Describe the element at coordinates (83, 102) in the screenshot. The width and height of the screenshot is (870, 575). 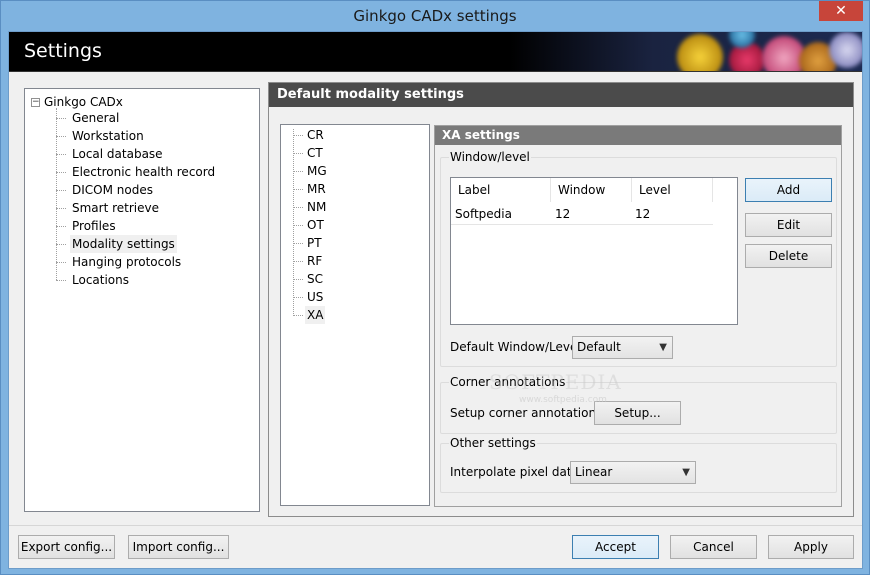
I see `tree-root-label: Ginkgo CADx` at that location.